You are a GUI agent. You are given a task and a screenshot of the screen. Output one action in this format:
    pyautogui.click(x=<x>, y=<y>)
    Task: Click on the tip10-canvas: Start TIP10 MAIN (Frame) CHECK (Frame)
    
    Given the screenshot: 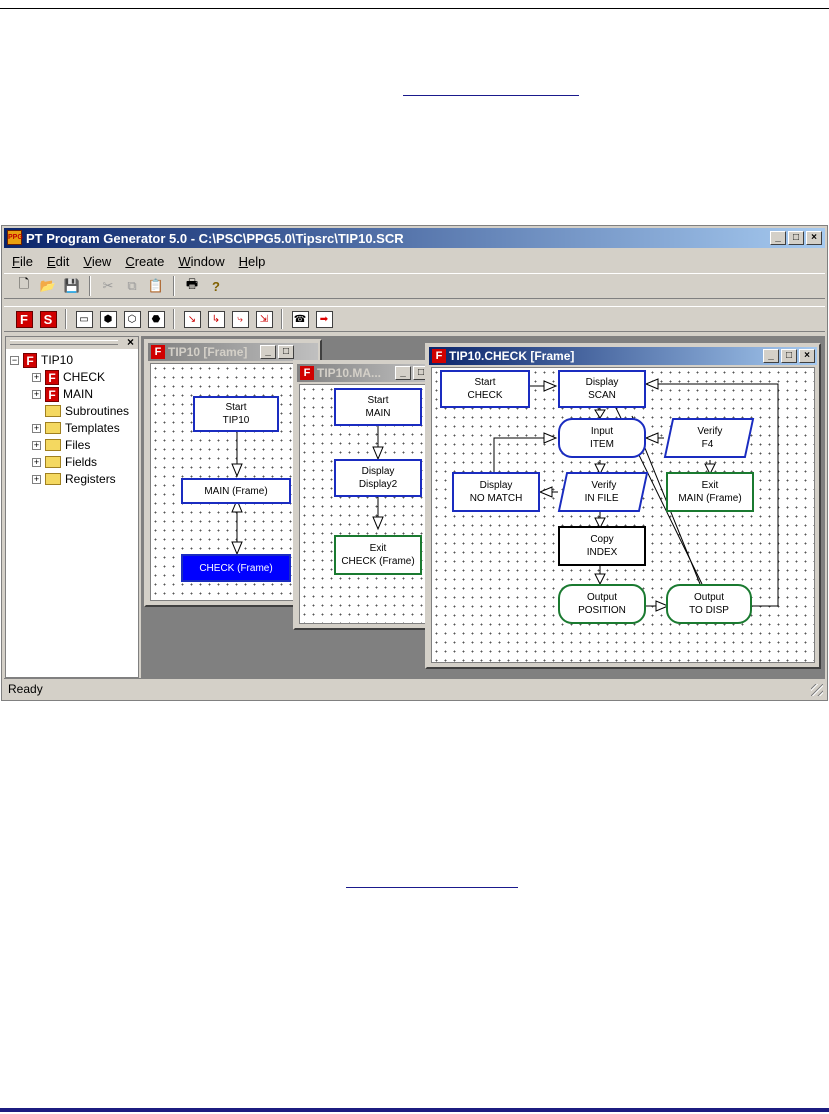 What is the action you would take?
    pyautogui.click(x=233, y=482)
    